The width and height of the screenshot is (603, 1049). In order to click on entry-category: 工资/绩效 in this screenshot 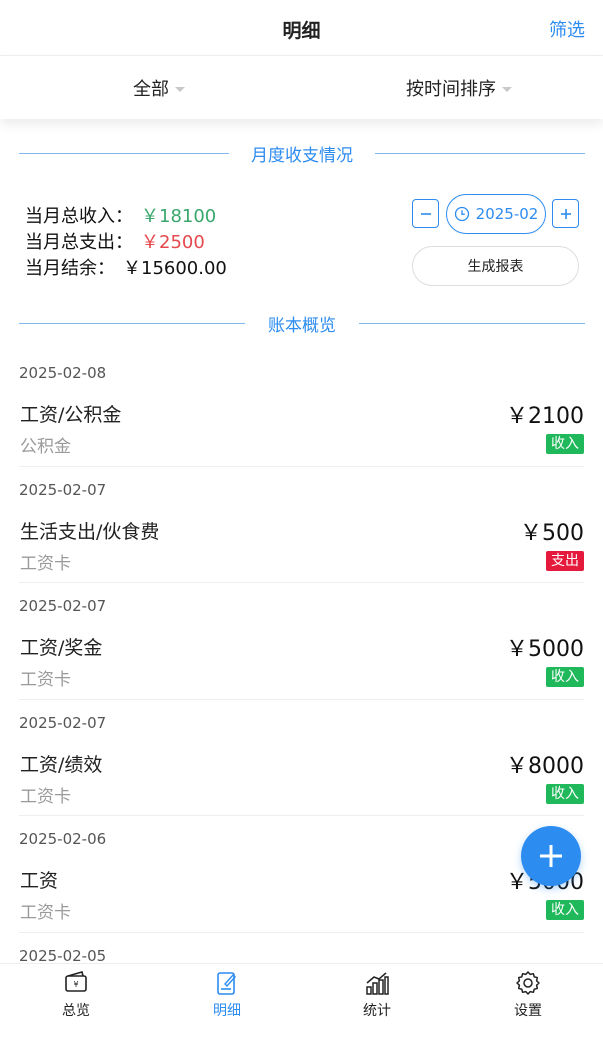, I will do `click(61, 764)`.